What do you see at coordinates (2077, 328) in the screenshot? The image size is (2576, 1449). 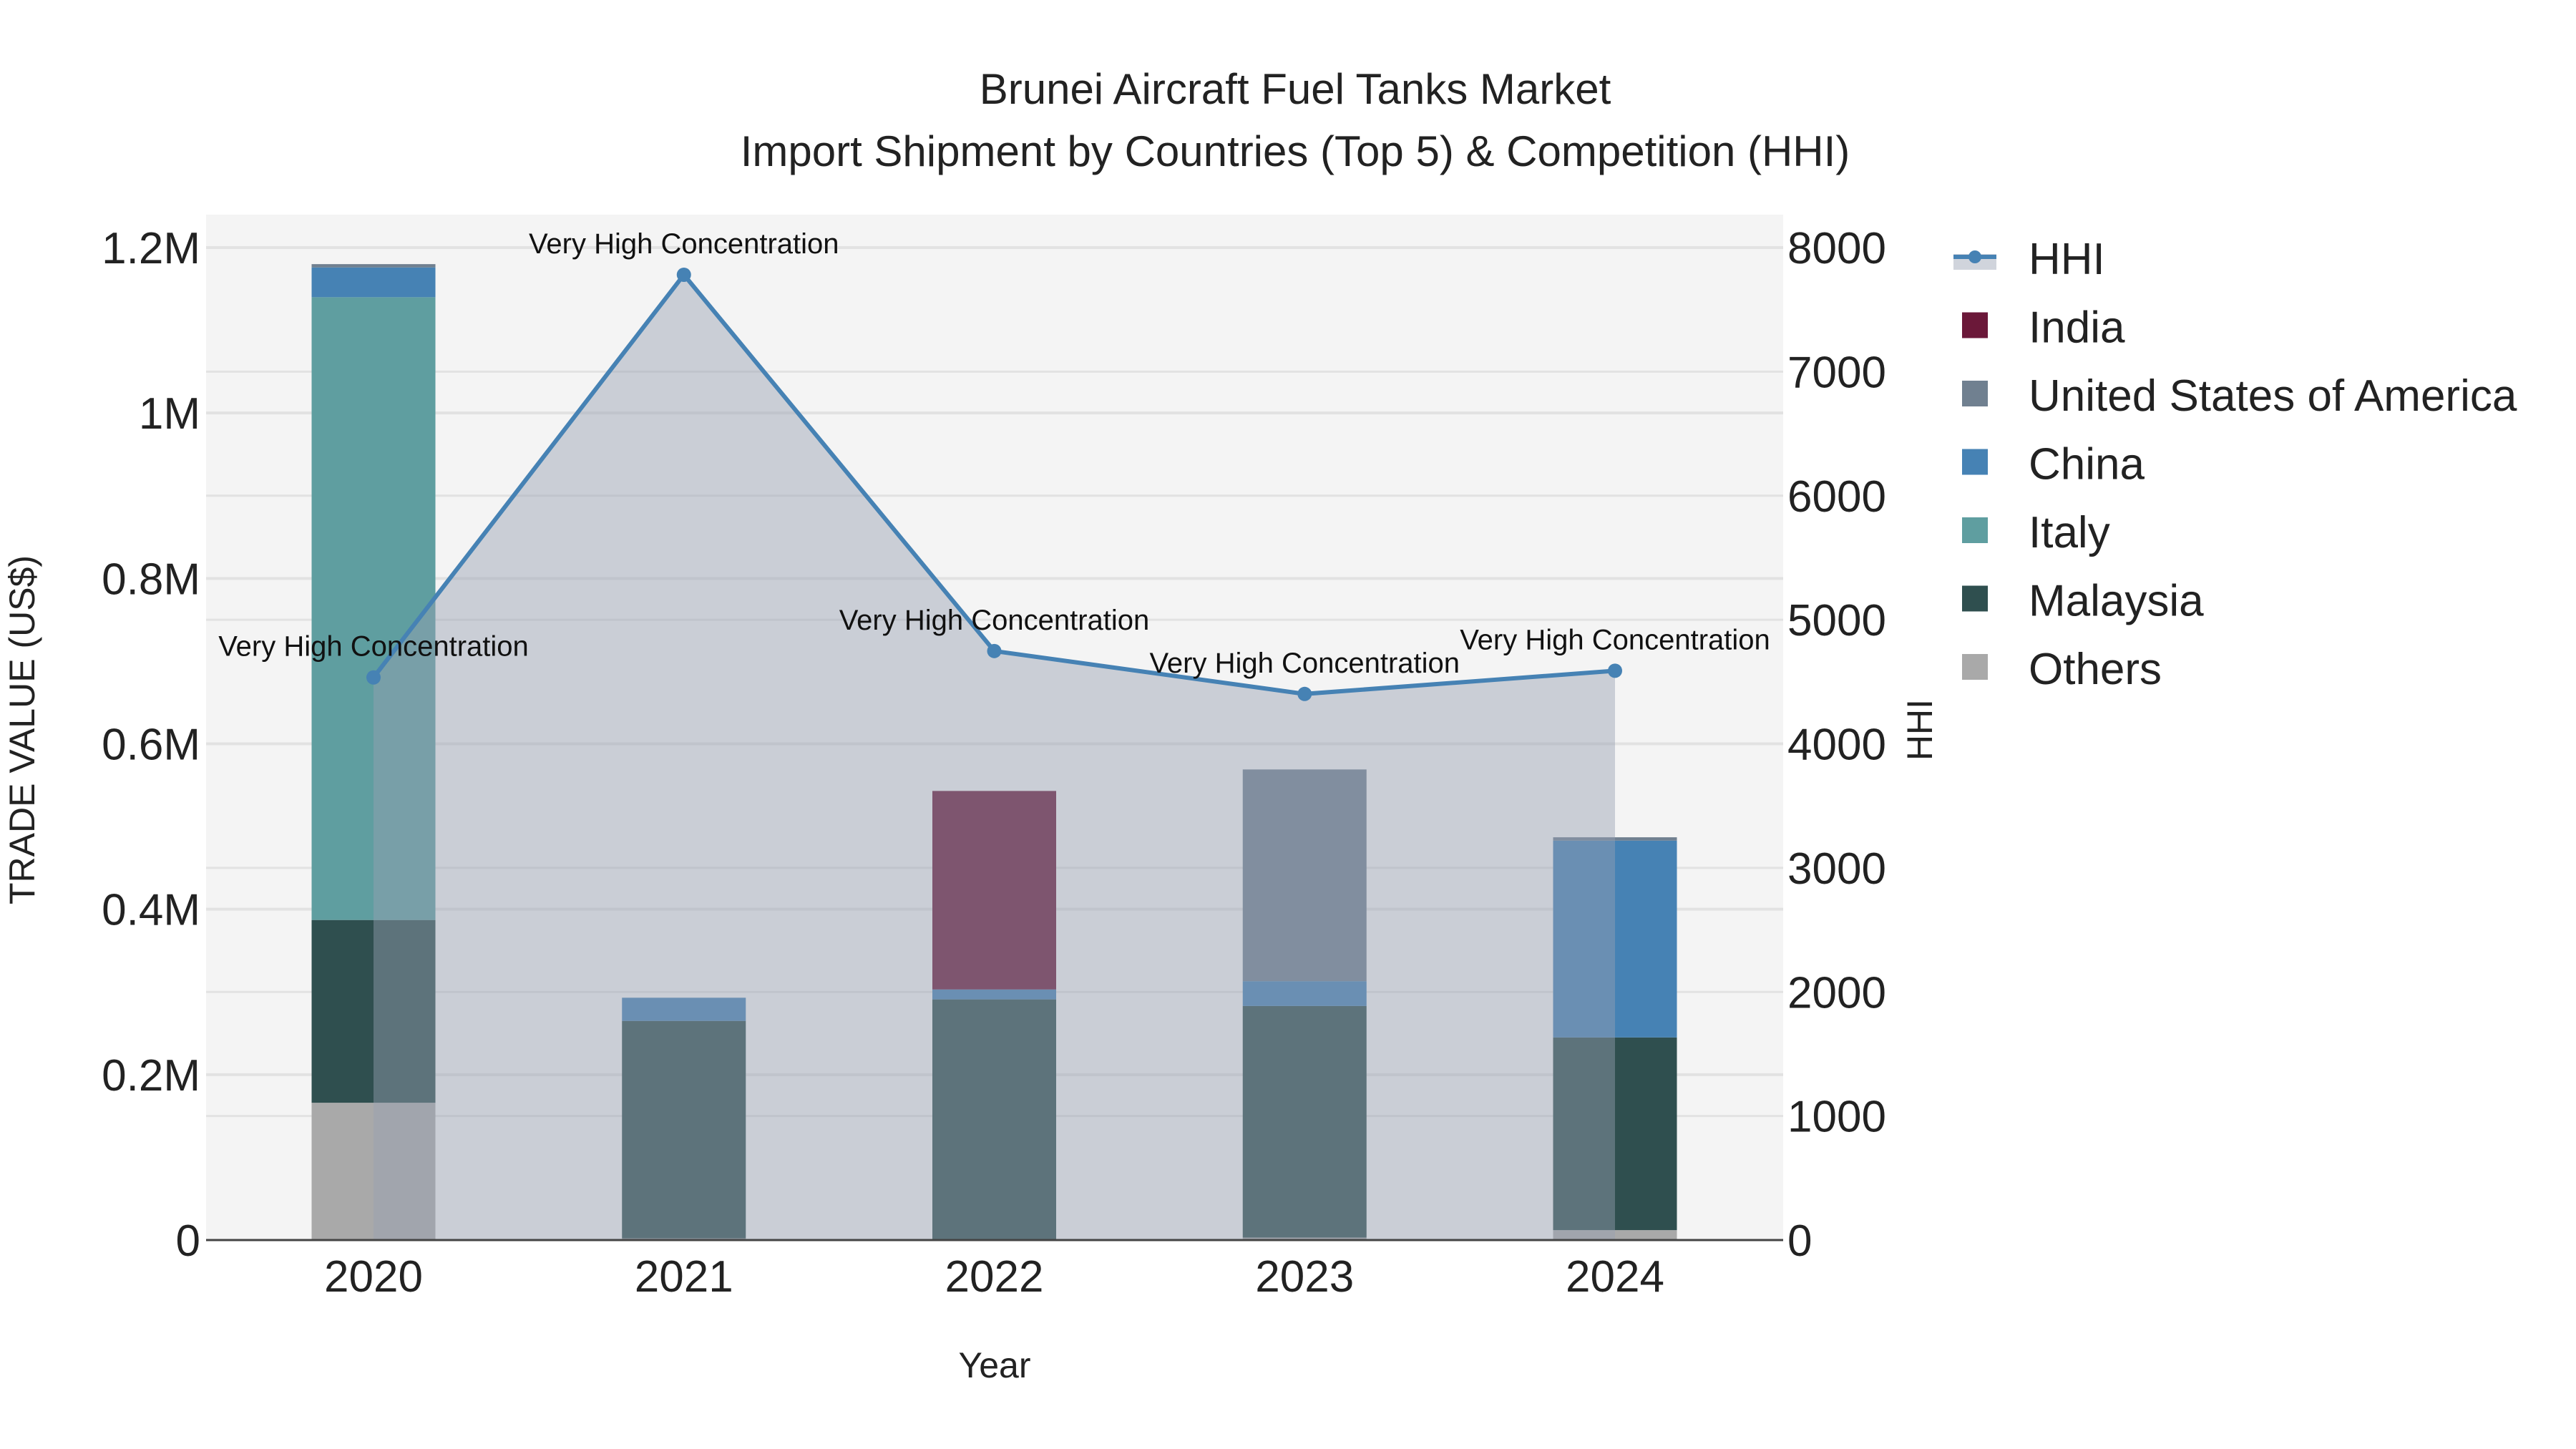 I see `legend-label-india: India` at bounding box center [2077, 328].